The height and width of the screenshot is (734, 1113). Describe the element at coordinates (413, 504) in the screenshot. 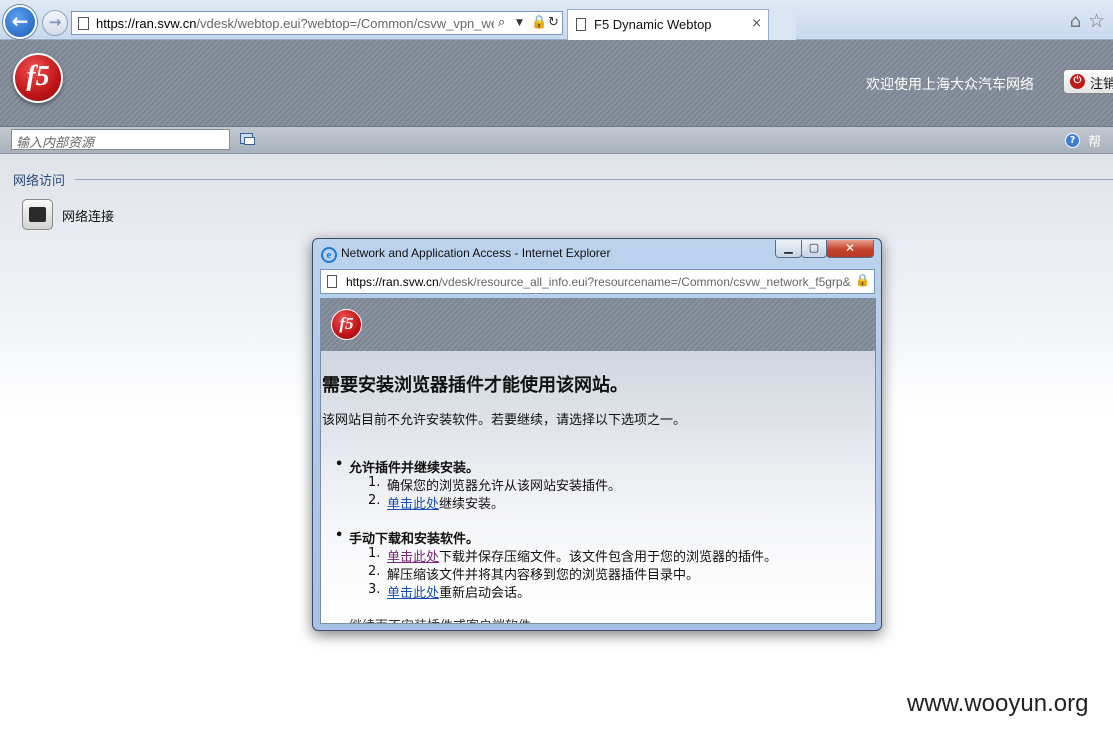

I see `click-here-link: 单击此处` at that location.